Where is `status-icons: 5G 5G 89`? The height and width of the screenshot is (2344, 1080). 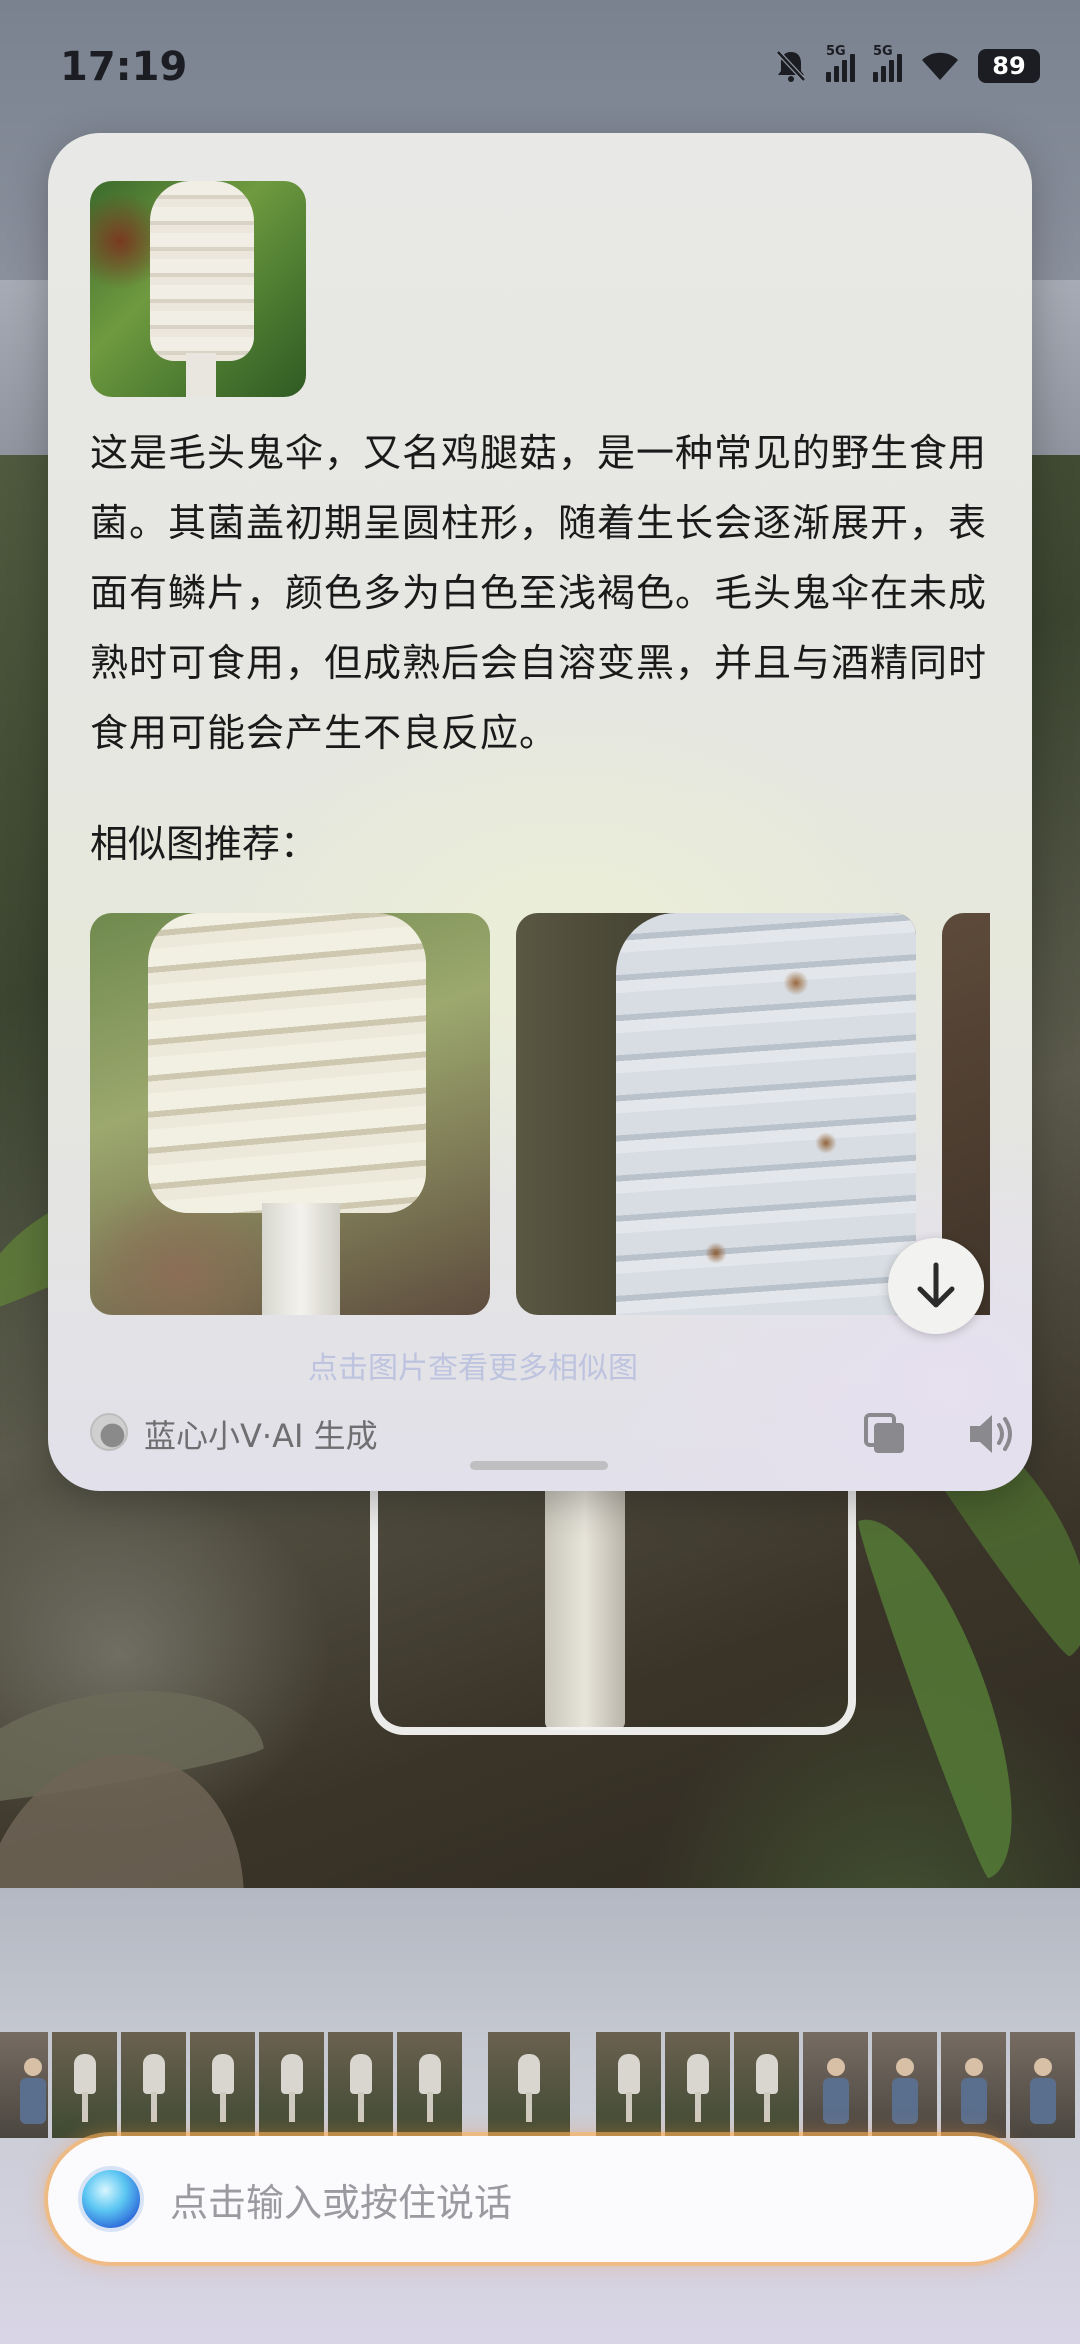 status-icons: 5G 5G 89 is located at coordinates (907, 64).